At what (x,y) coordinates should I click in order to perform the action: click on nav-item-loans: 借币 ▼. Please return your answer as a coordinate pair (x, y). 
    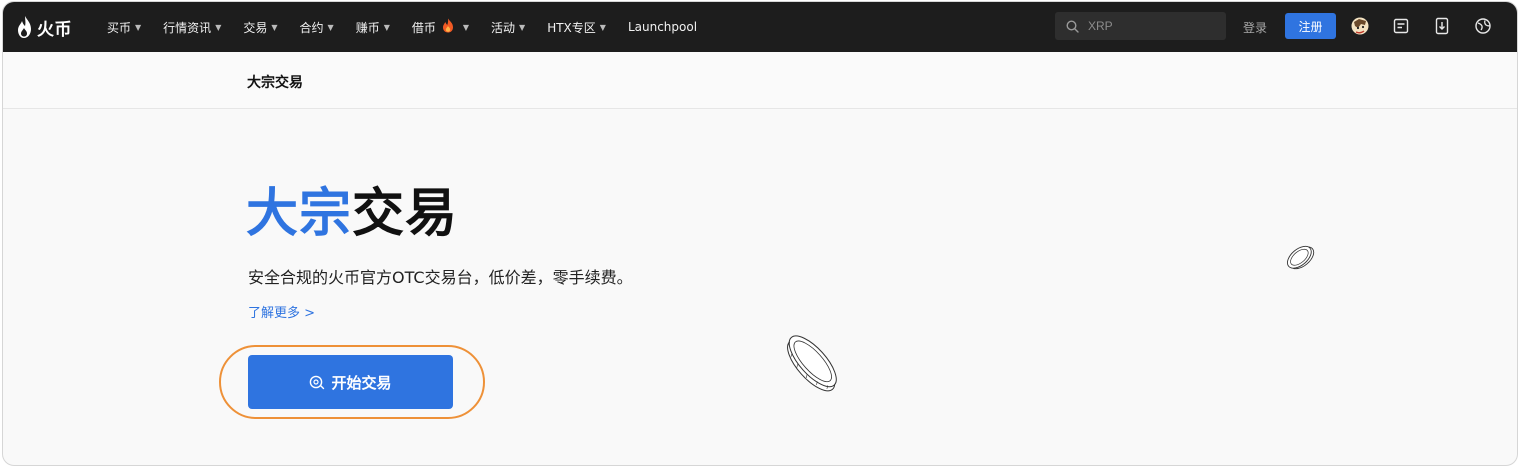
    Looking at the image, I should click on (440, 27).